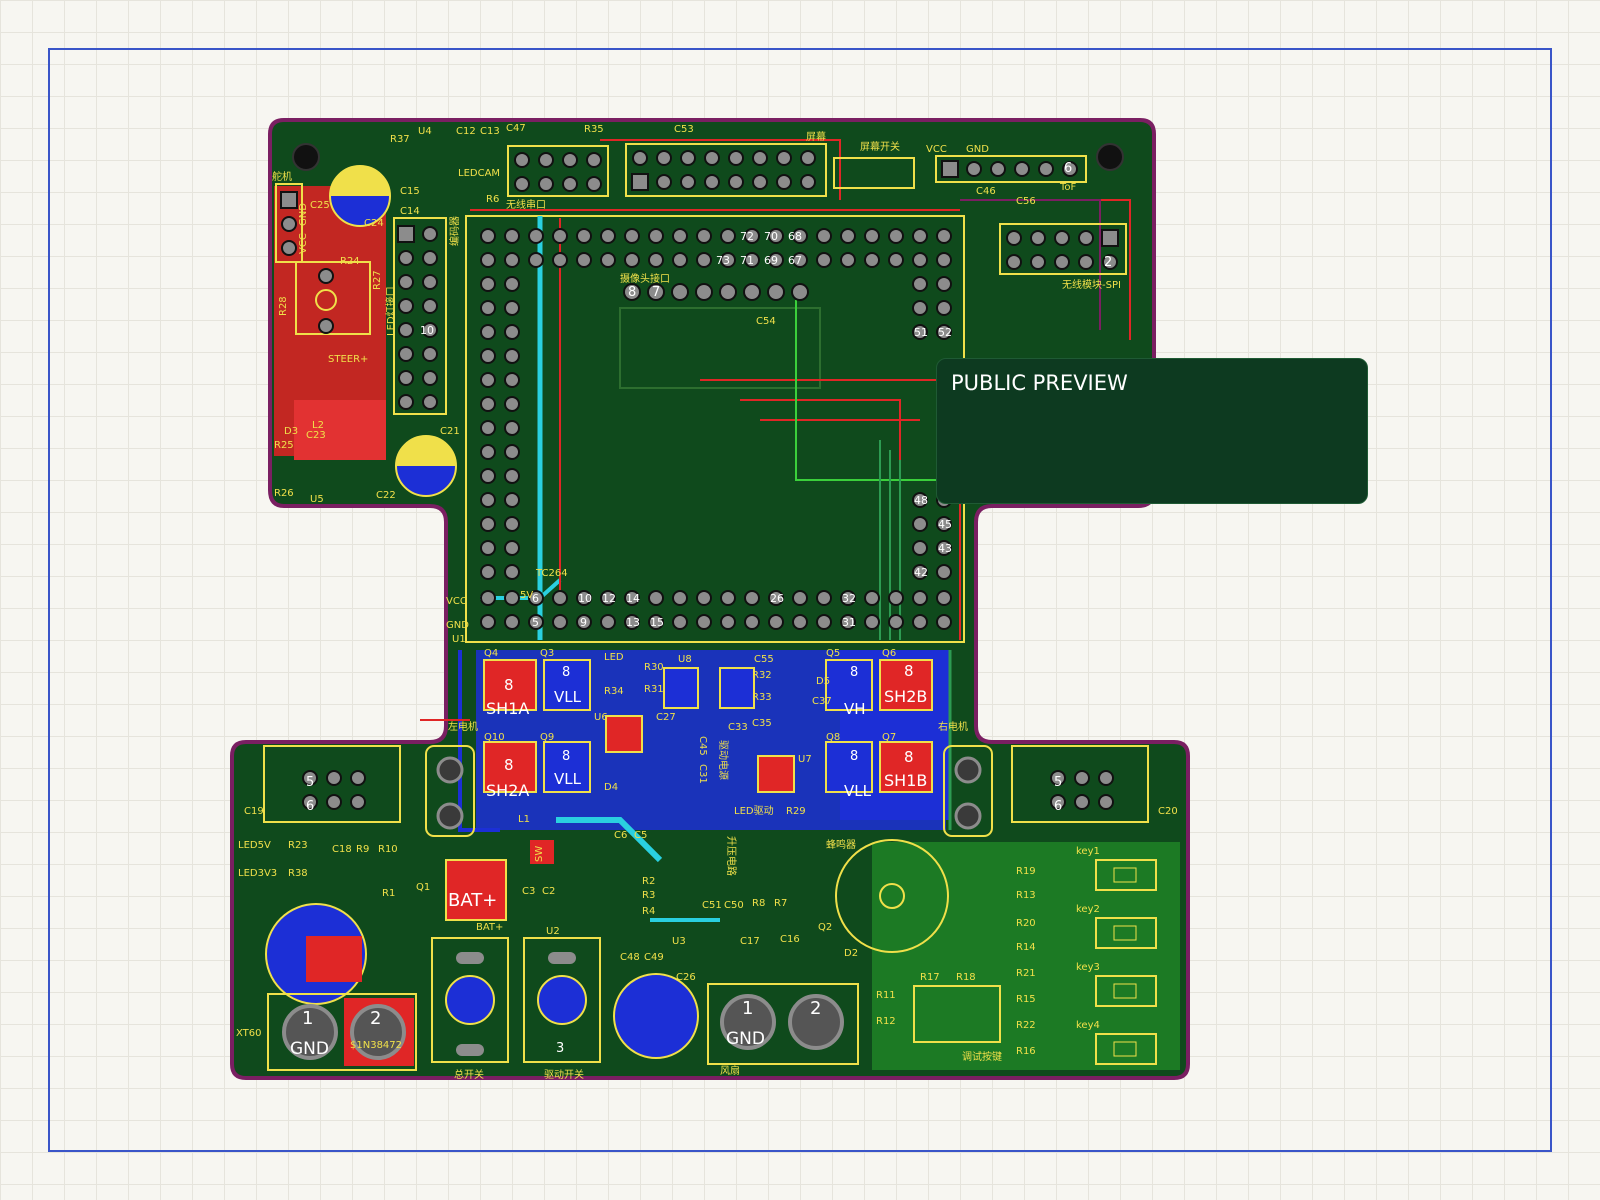  Describe the element at coordinates (630, 957) in the screenshot. I see `svg-text: C48` at that location.